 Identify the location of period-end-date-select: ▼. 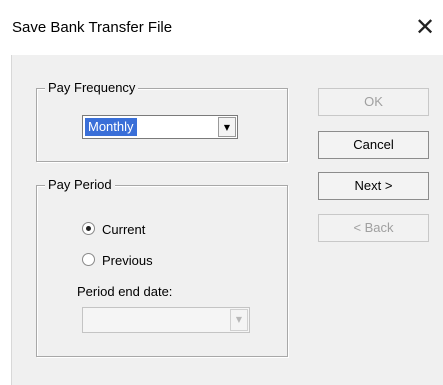
(166, 320).